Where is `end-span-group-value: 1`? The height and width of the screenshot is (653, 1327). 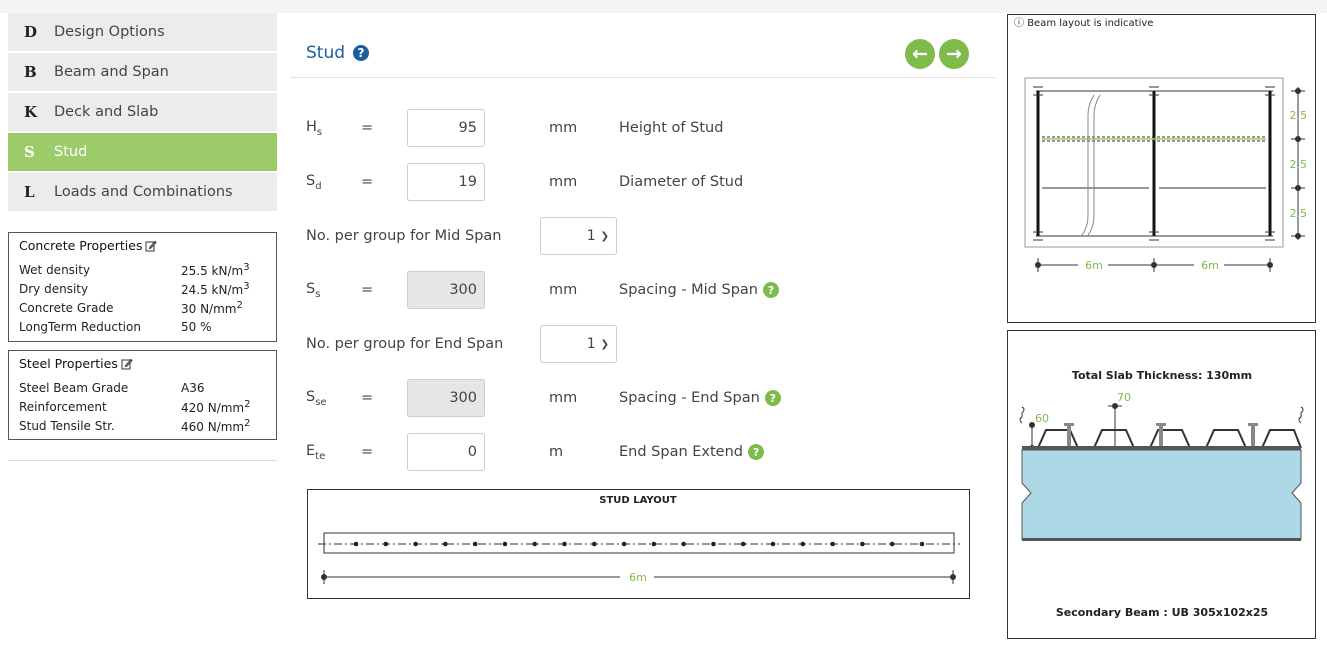 end-span-group-value: 1 is located at coordinates (591, 344).